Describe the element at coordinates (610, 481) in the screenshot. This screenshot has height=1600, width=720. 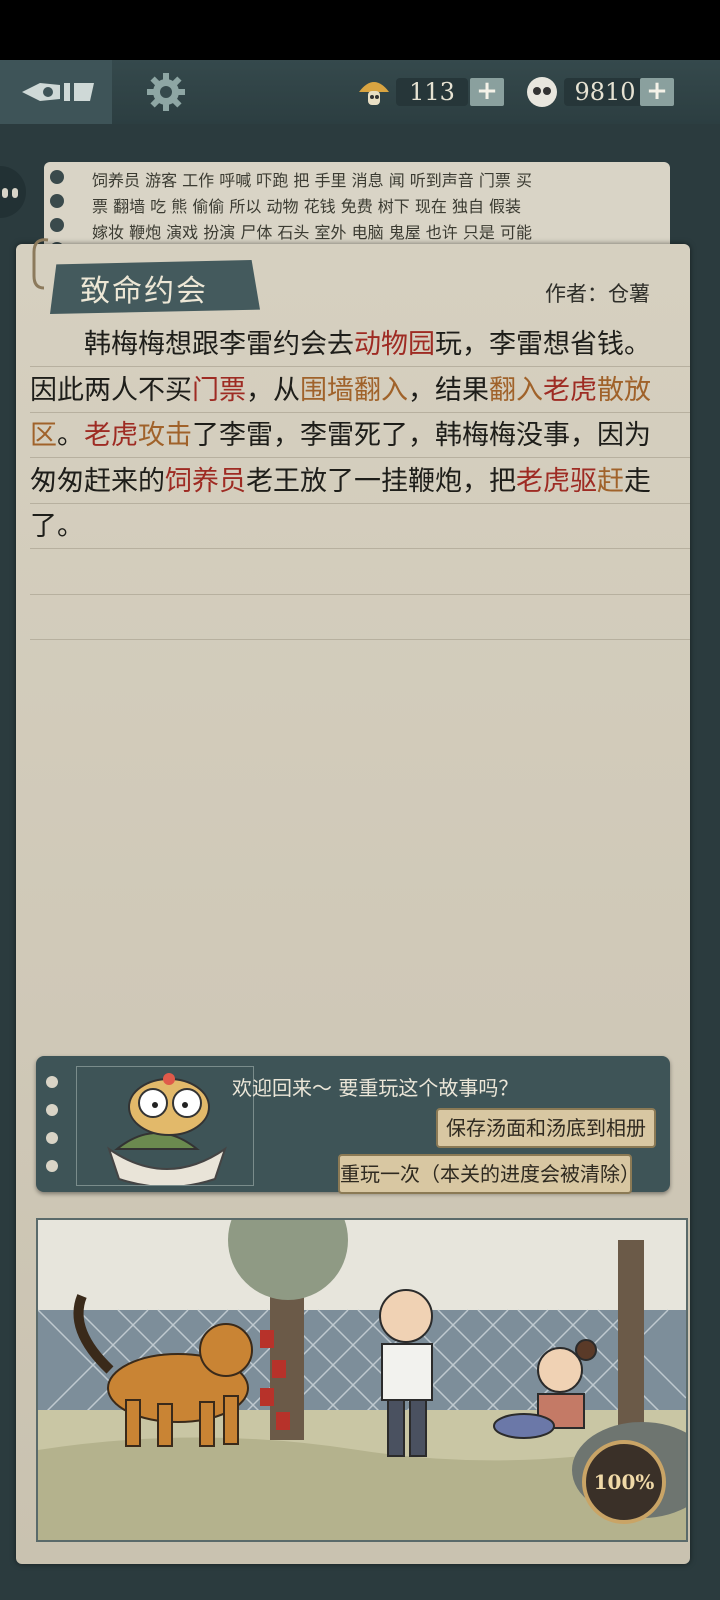
I see `keyword-highlight: 赶` at that location.